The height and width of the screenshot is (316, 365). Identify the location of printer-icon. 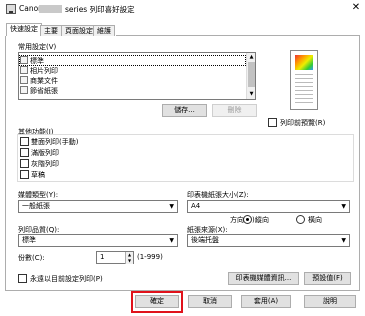
(11, 9).